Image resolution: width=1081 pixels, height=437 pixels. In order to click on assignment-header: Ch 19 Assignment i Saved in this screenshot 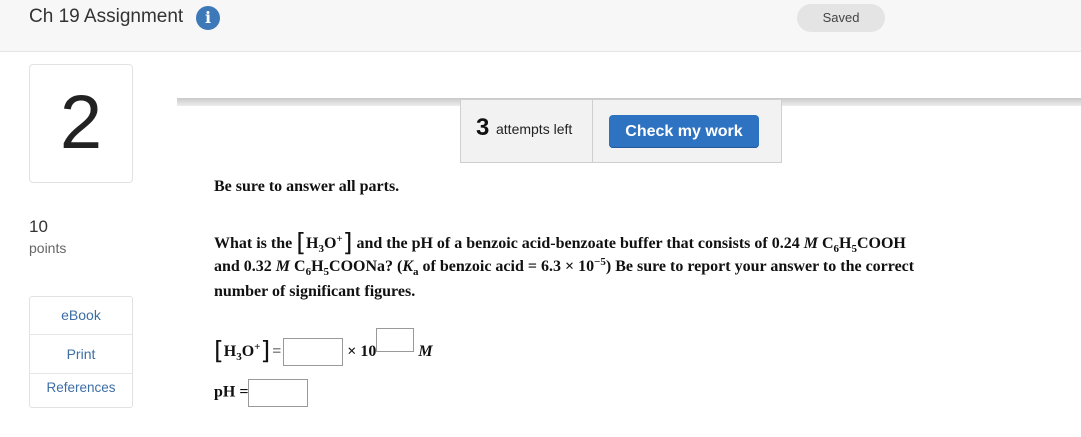, I will do `click(540, 26)`.